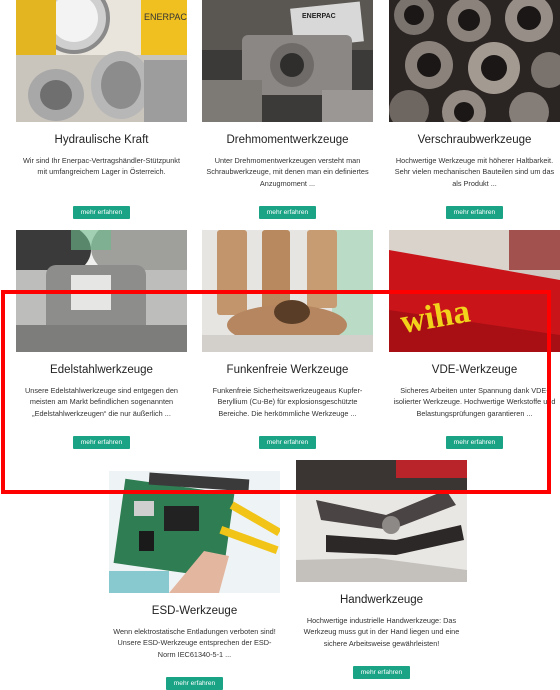  What do you see at coordinates (101, 61) in the screenshot?
I see `hydraulic-tools-image: ENERPAC` at bounding box center [101, 61].